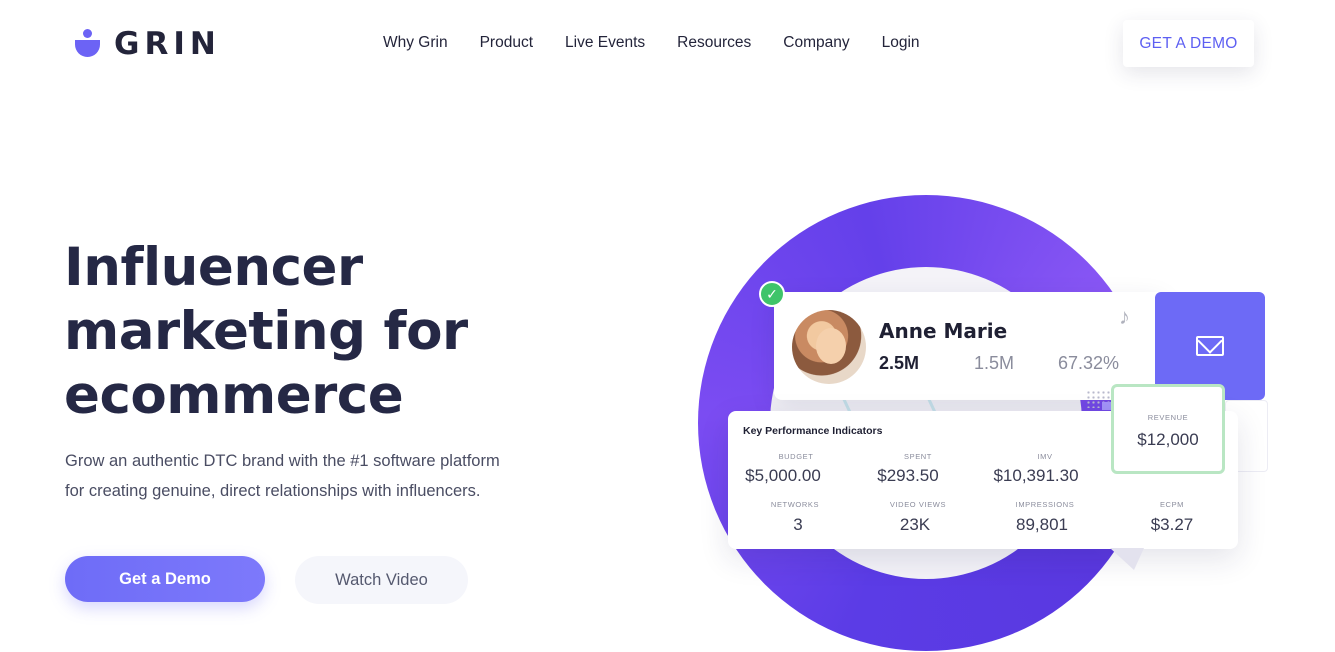 Image resolution: width=1335 pixels, height=652 pixels. What do you see at coordinates (816, 43) in the screenshot?
I see `nav-company: Company` at bounding box center [816, 43].